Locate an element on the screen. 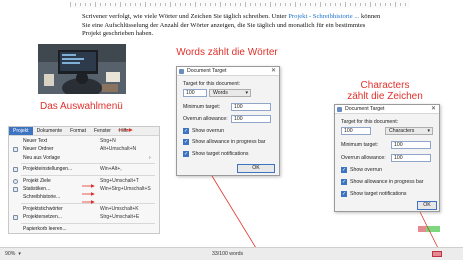 This screenshot has height=260, width=463. zoom-control: 90% ▾ is located at coordinates (13, 254).